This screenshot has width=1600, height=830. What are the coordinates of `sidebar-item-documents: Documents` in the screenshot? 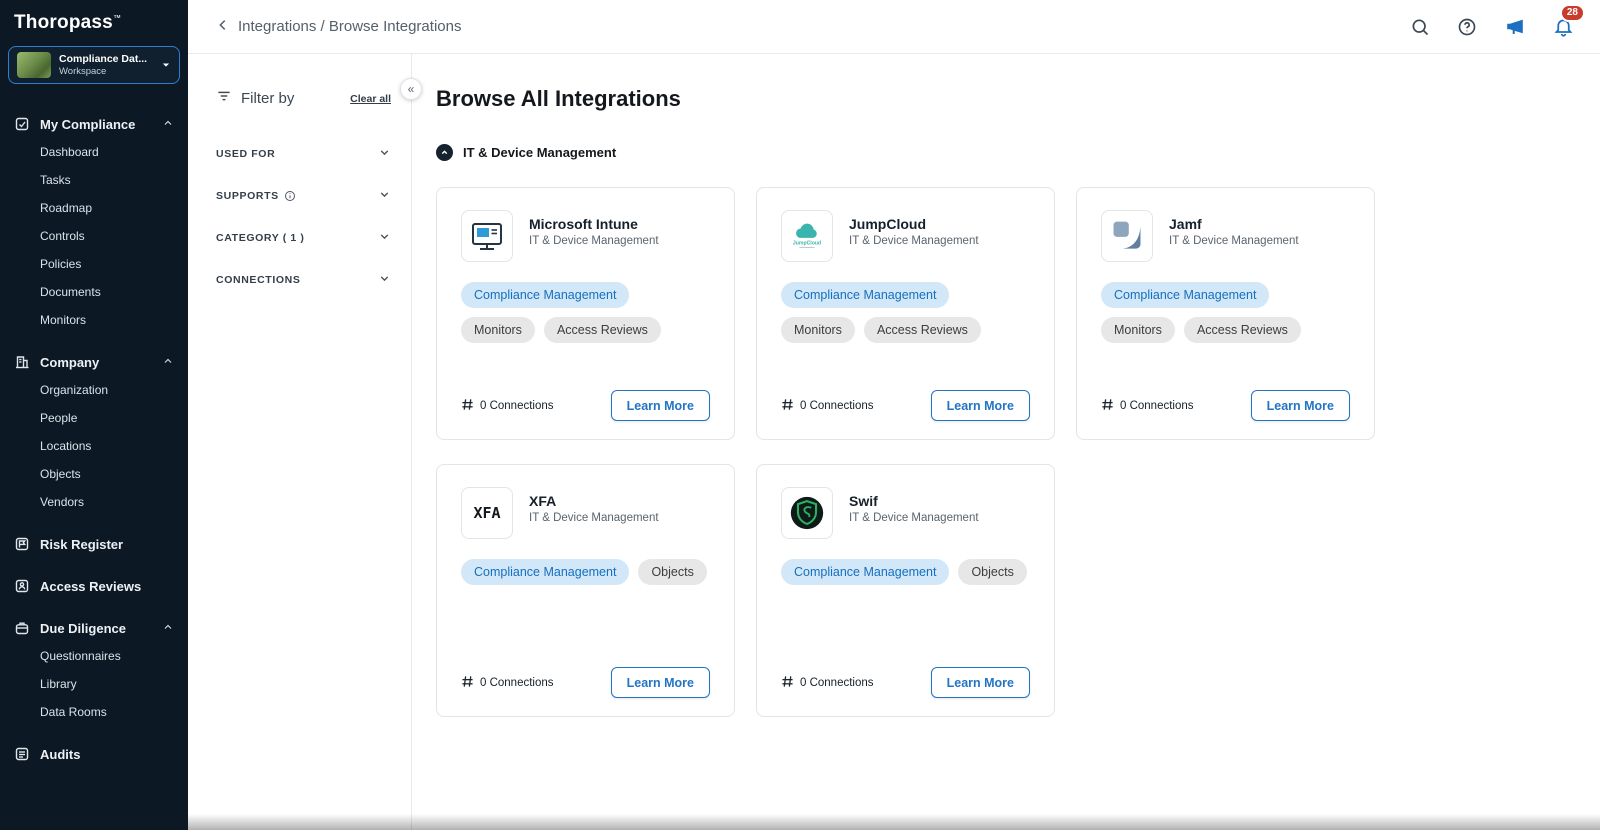 It's located at (94, 292).